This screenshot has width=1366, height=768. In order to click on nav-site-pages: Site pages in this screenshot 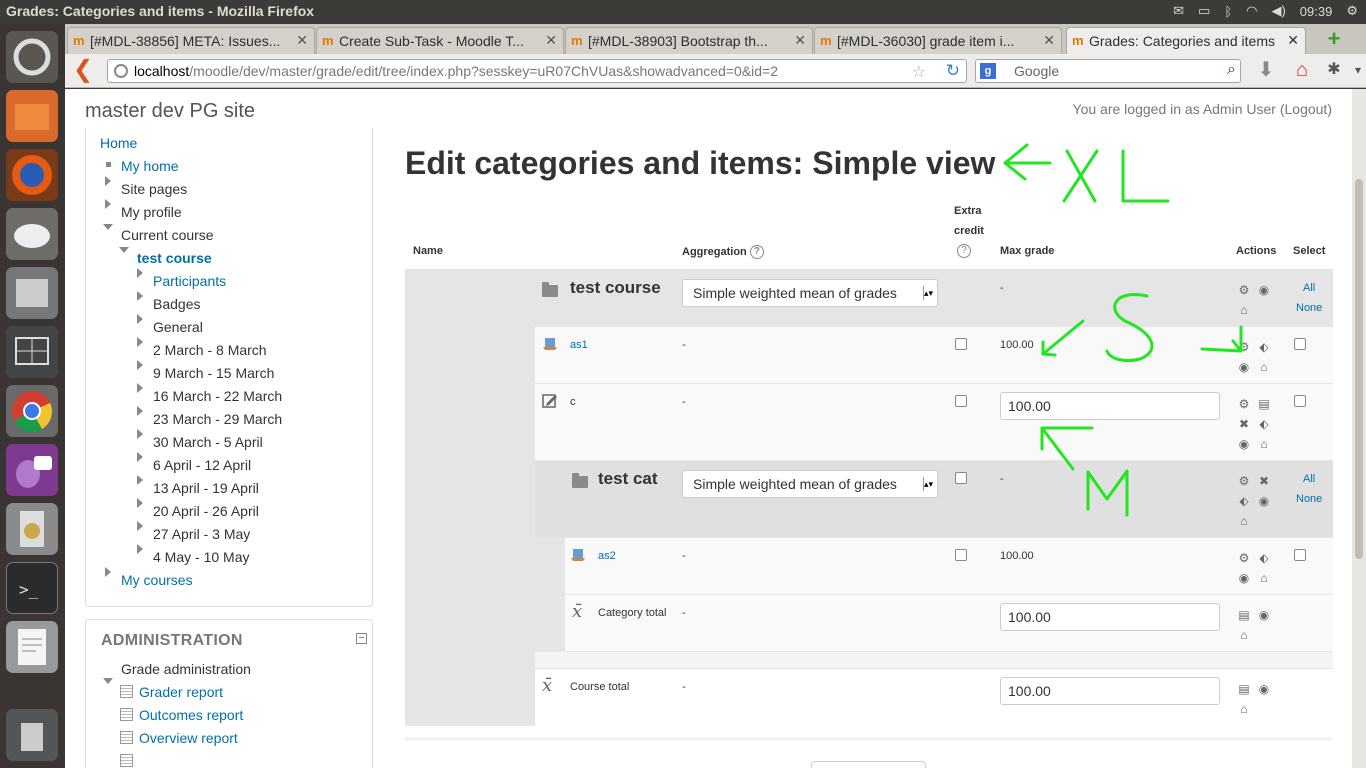, I will do `click(154, 189)`.